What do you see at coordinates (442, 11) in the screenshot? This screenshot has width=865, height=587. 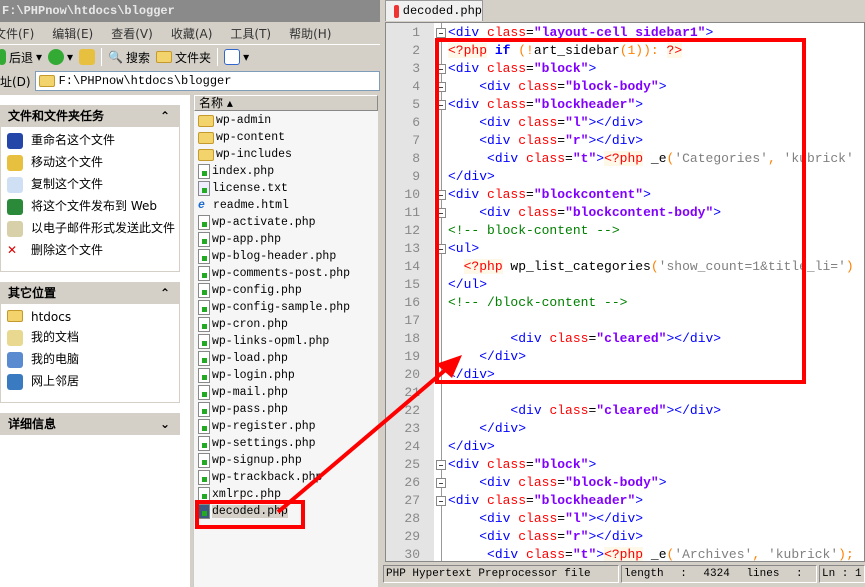 I see `tab-label: decoded.php` at bounding box center [442, 11].